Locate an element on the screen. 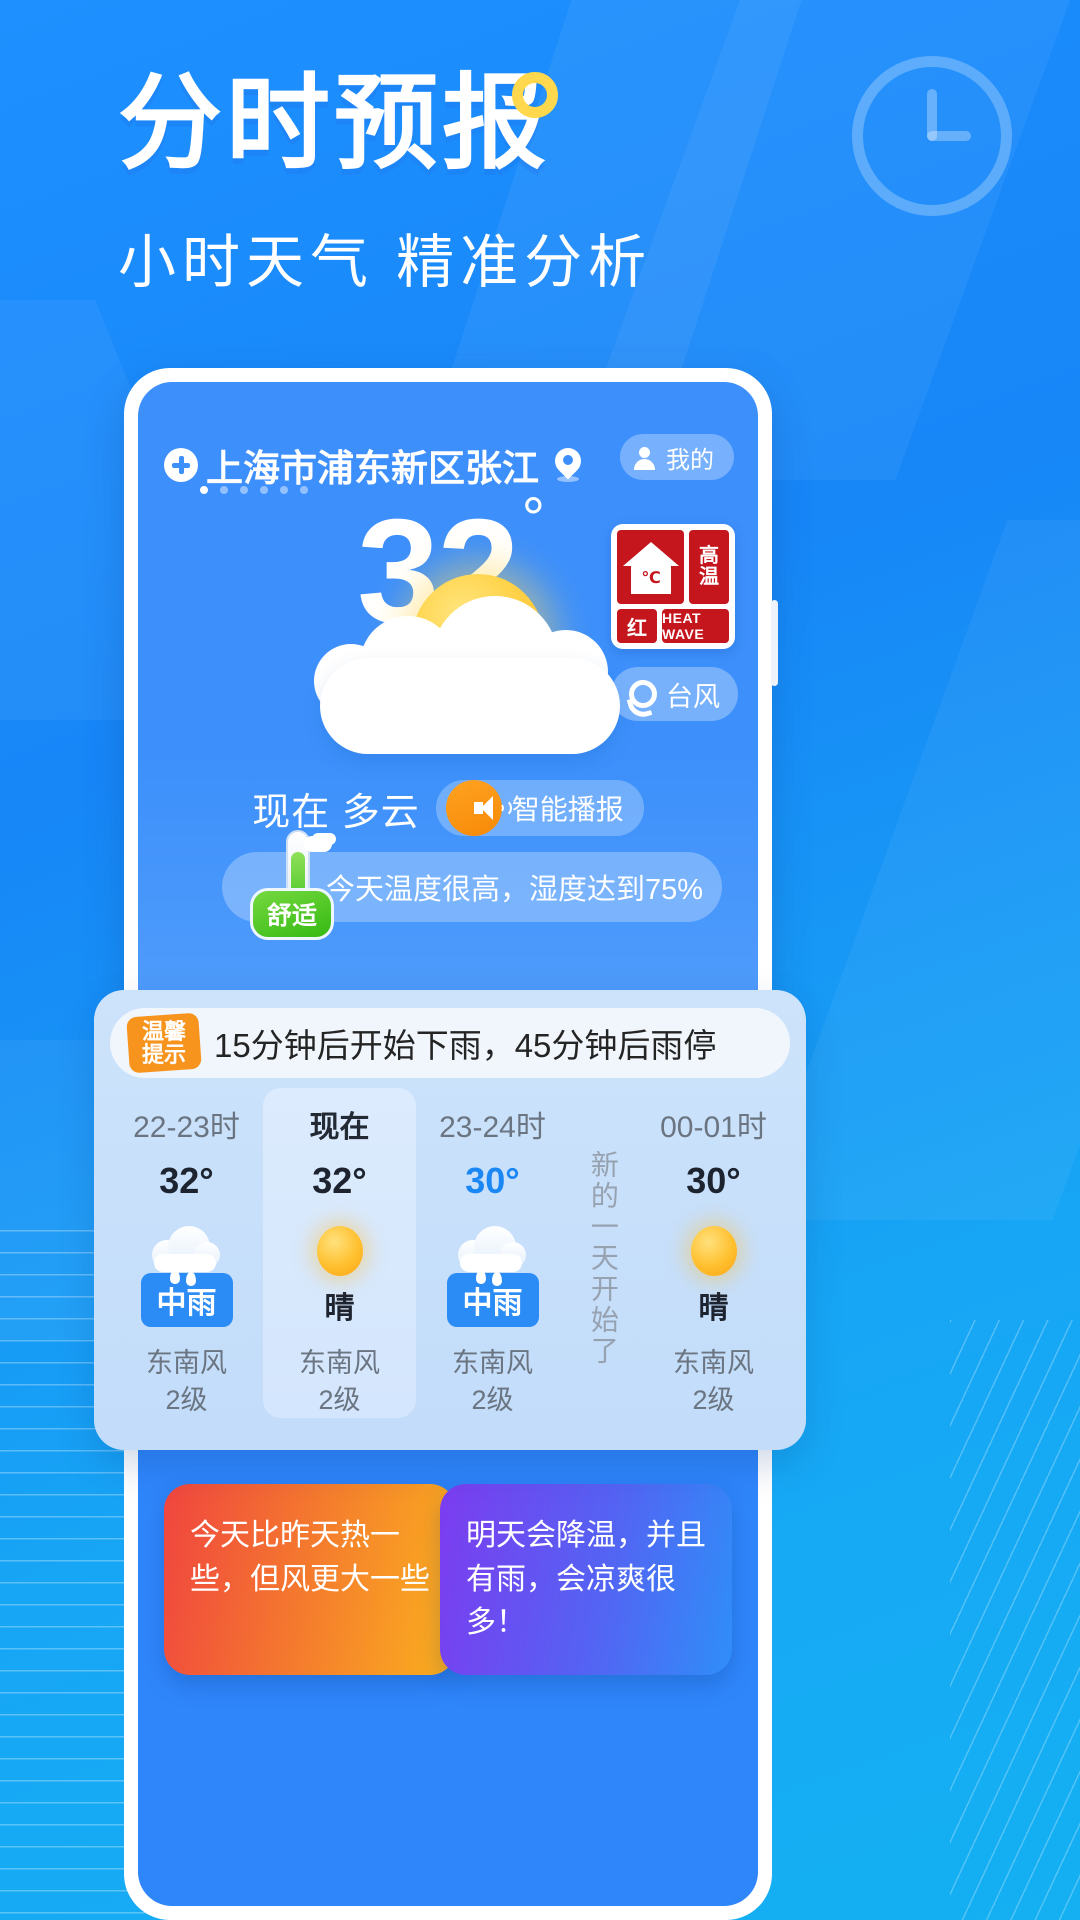  tip-cards: 今天比昨天热一些，但风更大一些 明天会降温，并且有雨，会凉爽很多！ is located at coordinates (448, 1579).